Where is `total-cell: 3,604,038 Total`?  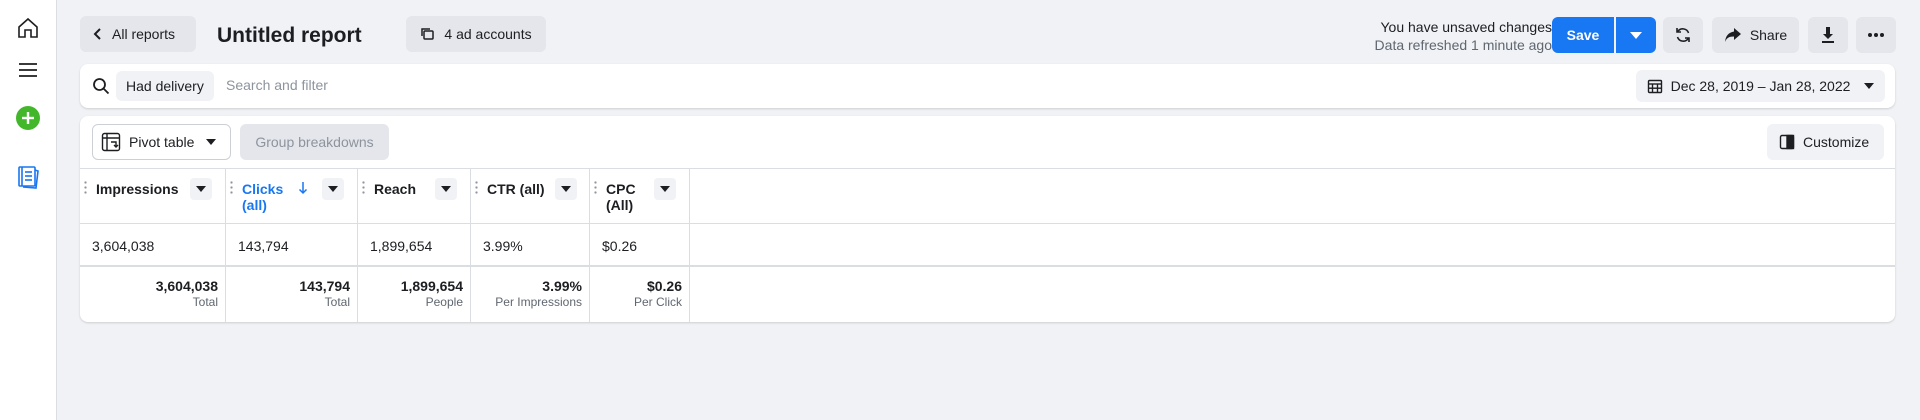
total-cell: 3,604,038 Total is located at coordinates (153, 295).